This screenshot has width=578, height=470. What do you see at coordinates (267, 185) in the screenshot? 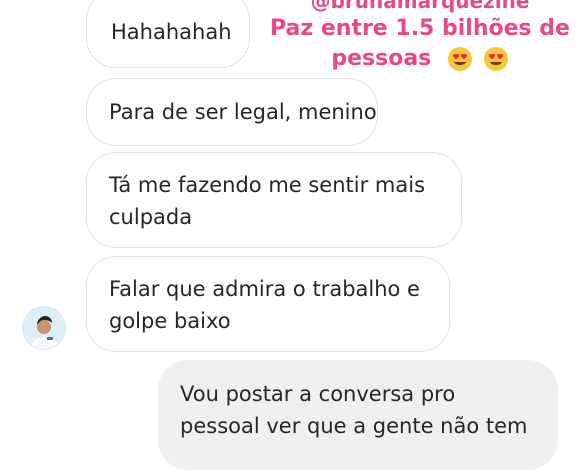
I see `message-text-line-1: Tá me fazendo me sentir mais` at bounding box center [267, 185].